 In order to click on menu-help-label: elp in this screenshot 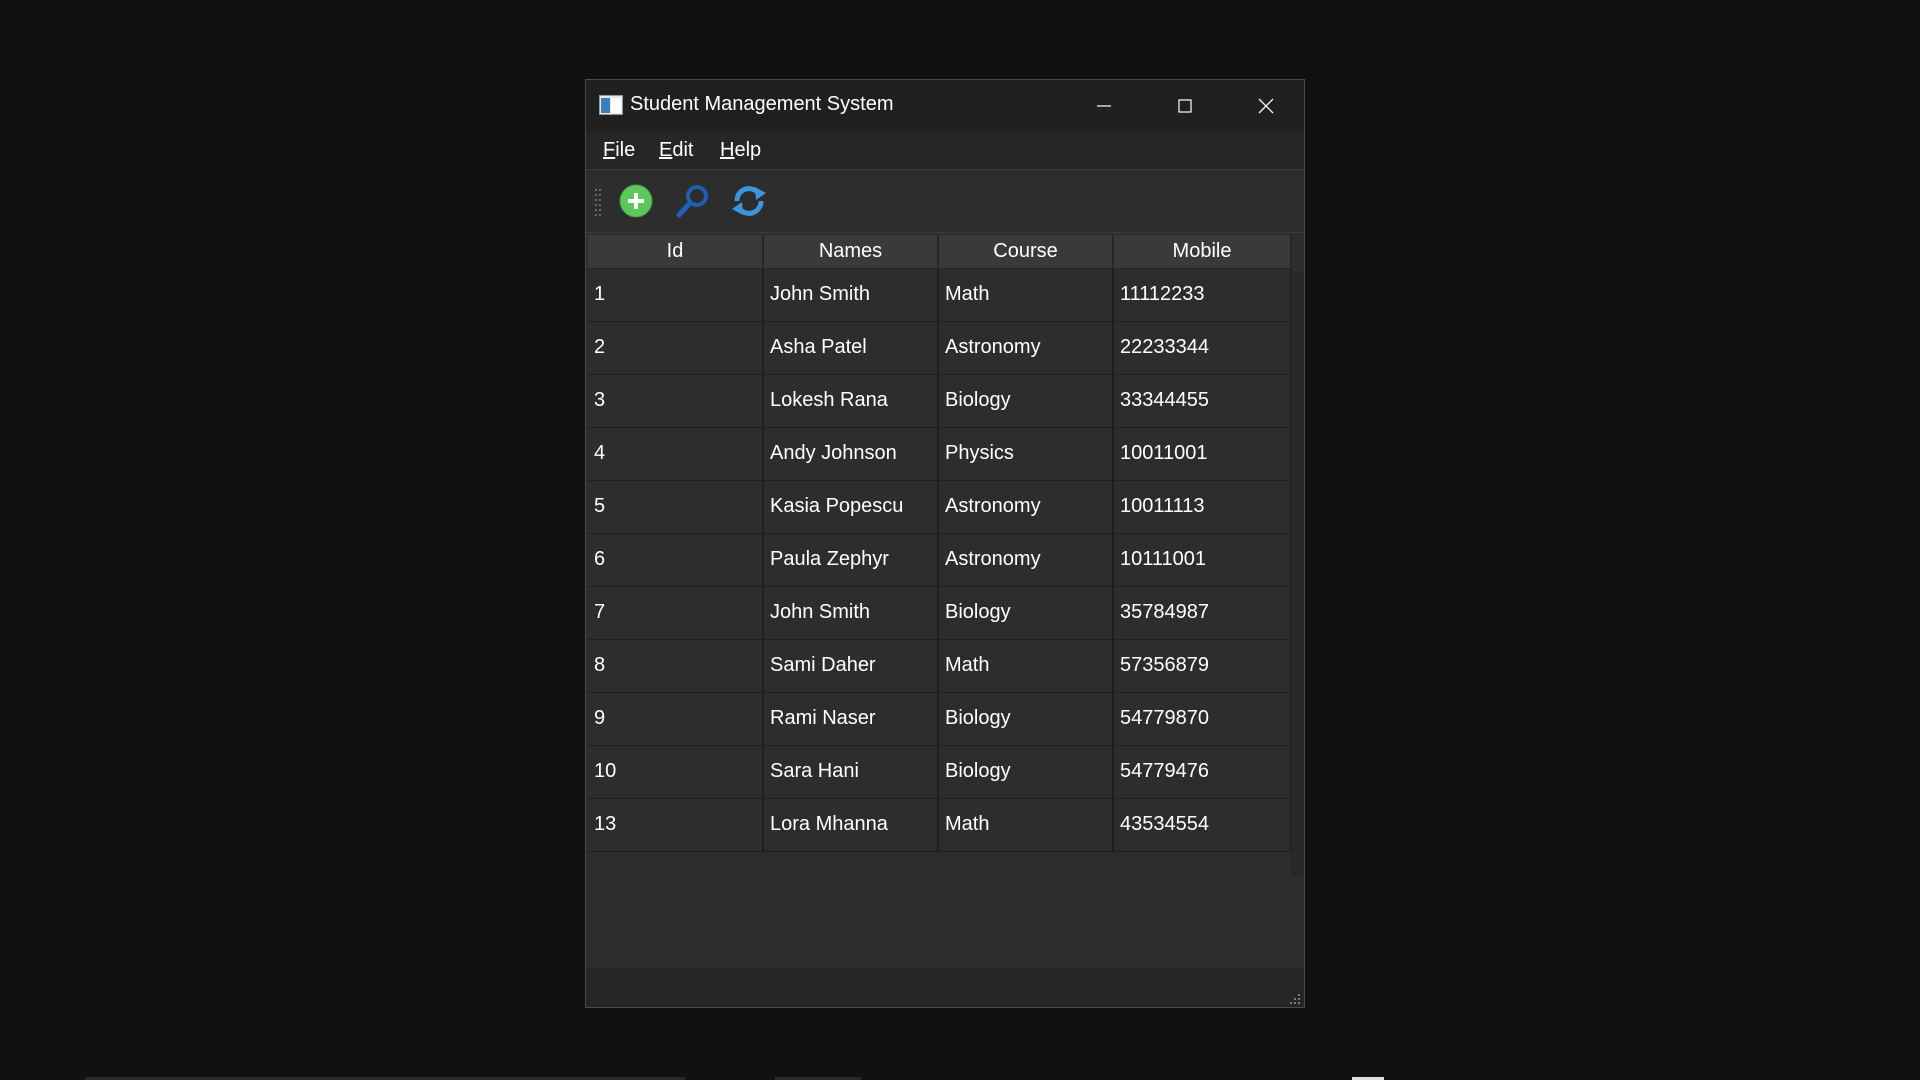, I will do `click(748, 150)`.